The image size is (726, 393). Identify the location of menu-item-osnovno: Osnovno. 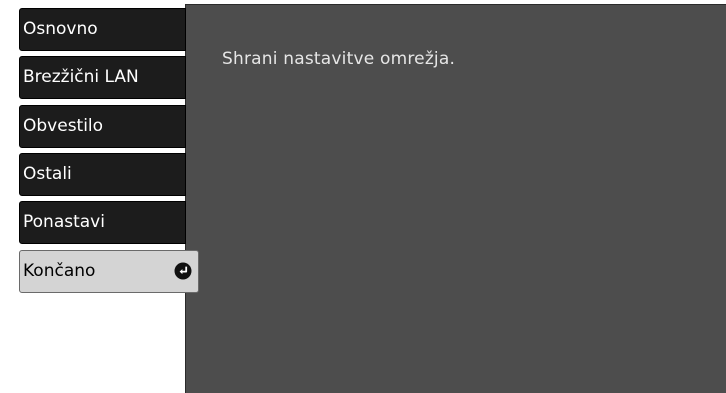
(102, 29).